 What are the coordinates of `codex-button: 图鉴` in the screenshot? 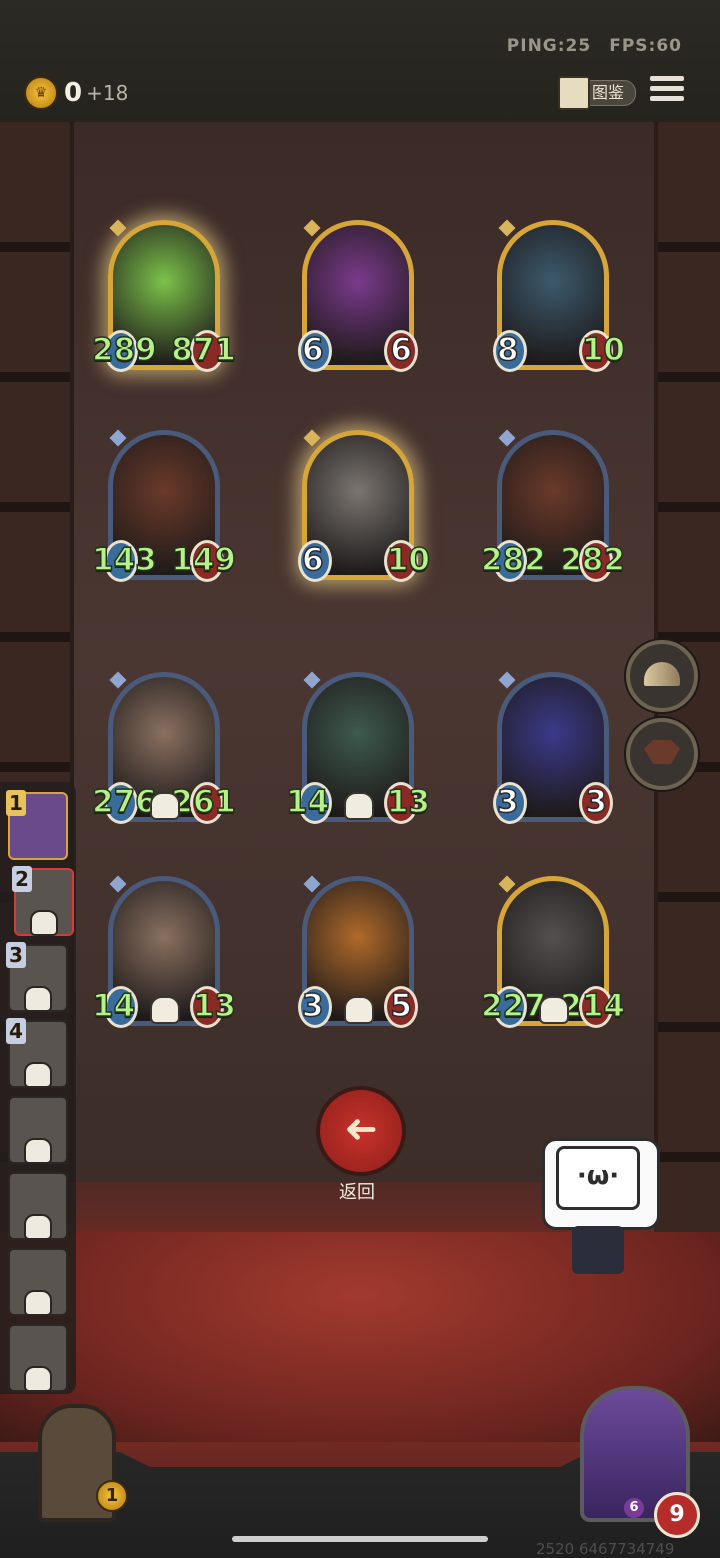 It's located at (597, 93).